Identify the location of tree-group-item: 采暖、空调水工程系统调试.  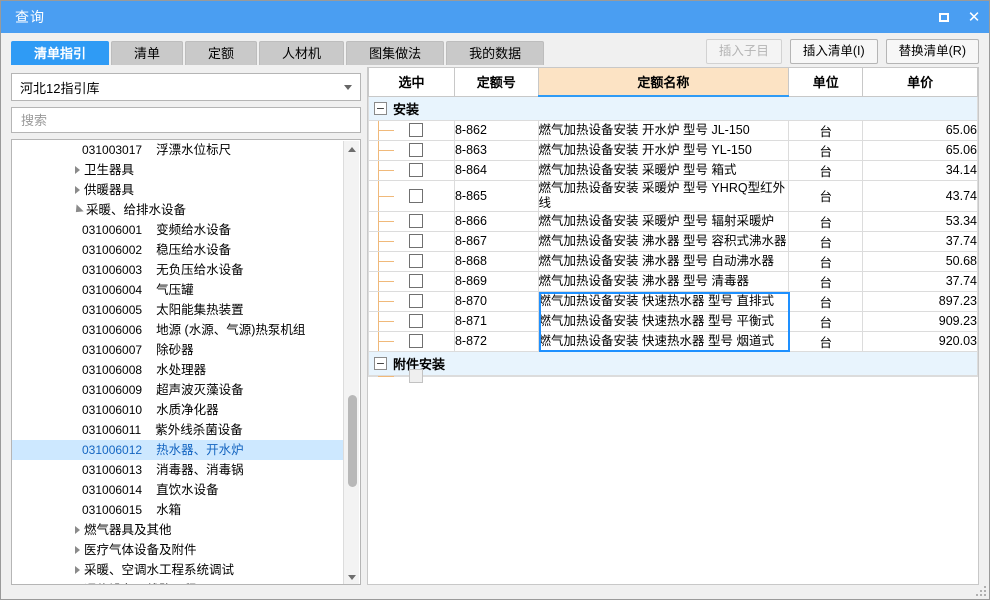
(177, 570).